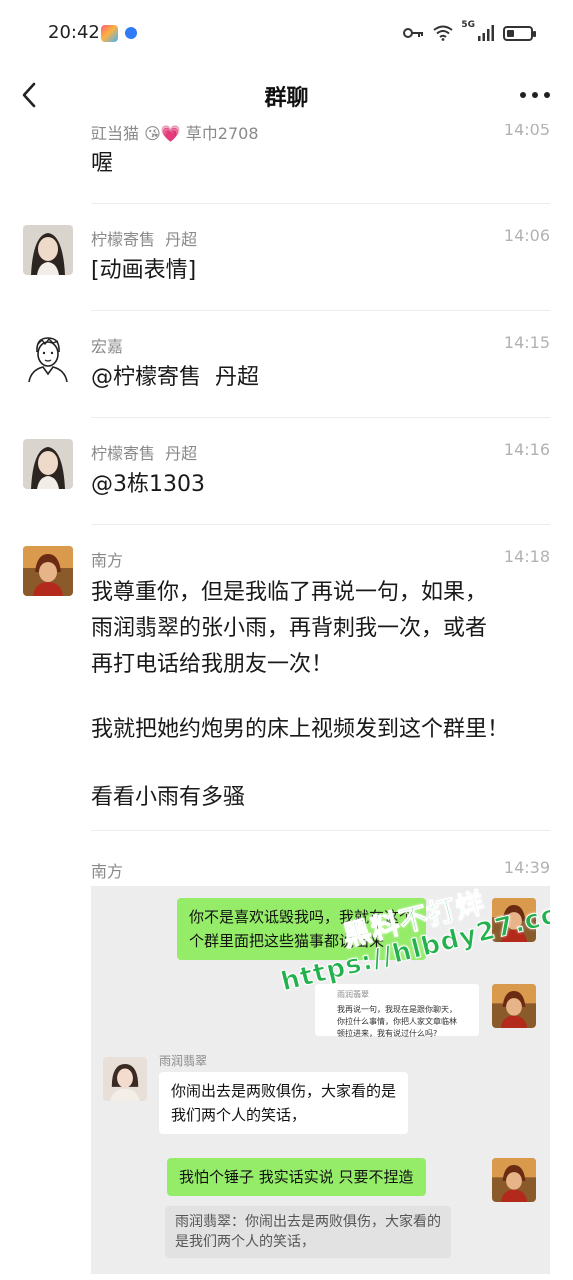 This screenshot has width=573, height=1280. Describe the element at coordinates (102, 163) in the screenshot. I see `message-text: 喔` at that location.